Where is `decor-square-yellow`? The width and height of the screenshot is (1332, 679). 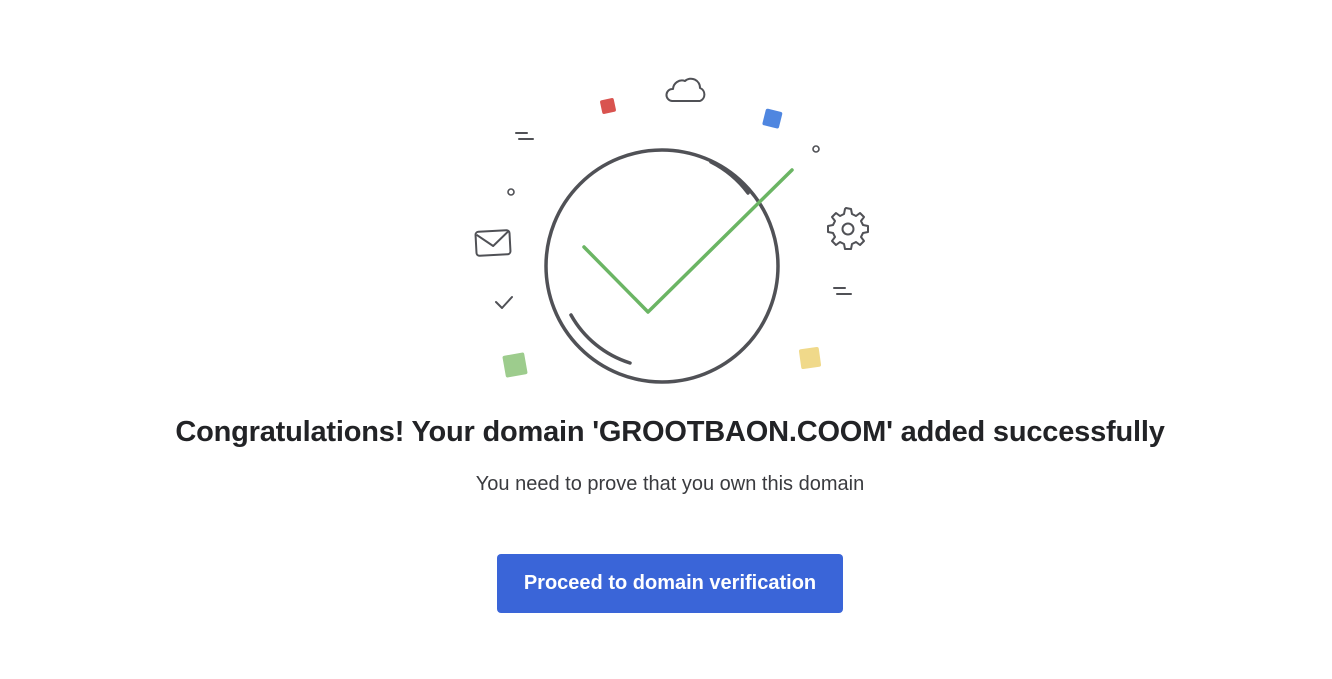 decor-square-yellow is located at coordinates (810, 358).